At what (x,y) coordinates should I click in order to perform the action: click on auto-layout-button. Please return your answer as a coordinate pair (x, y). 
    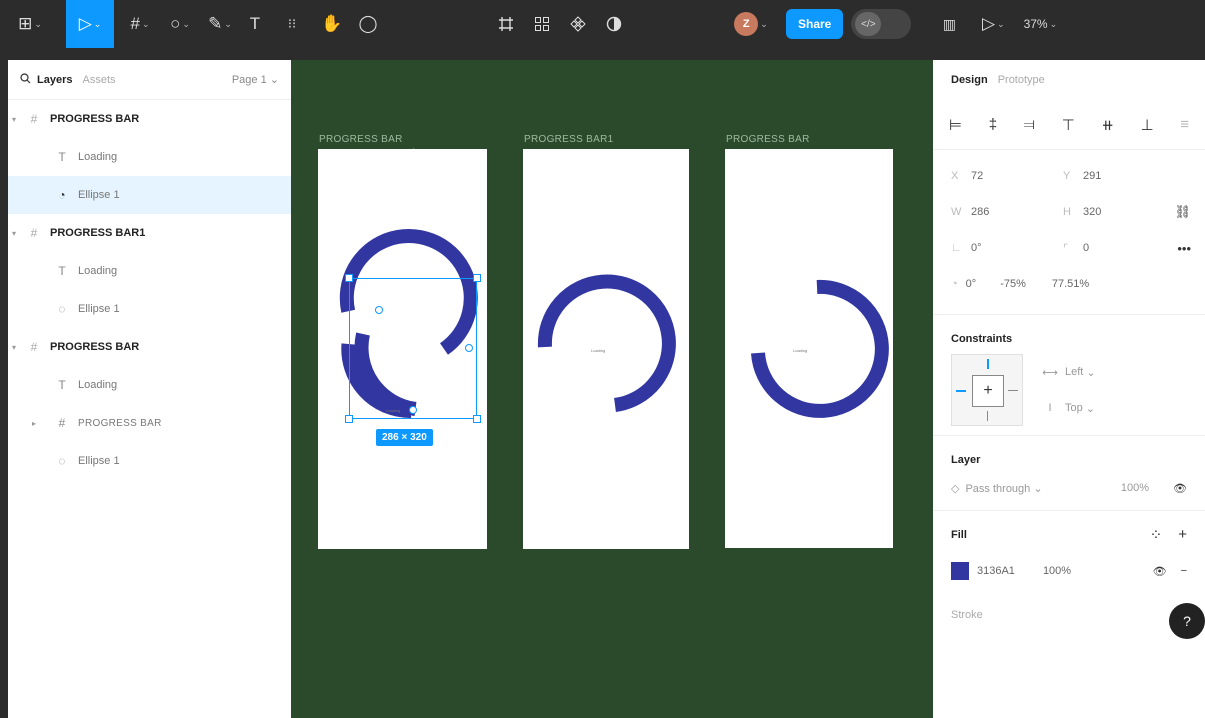
    Looking at the image, I should click on (542, 24).